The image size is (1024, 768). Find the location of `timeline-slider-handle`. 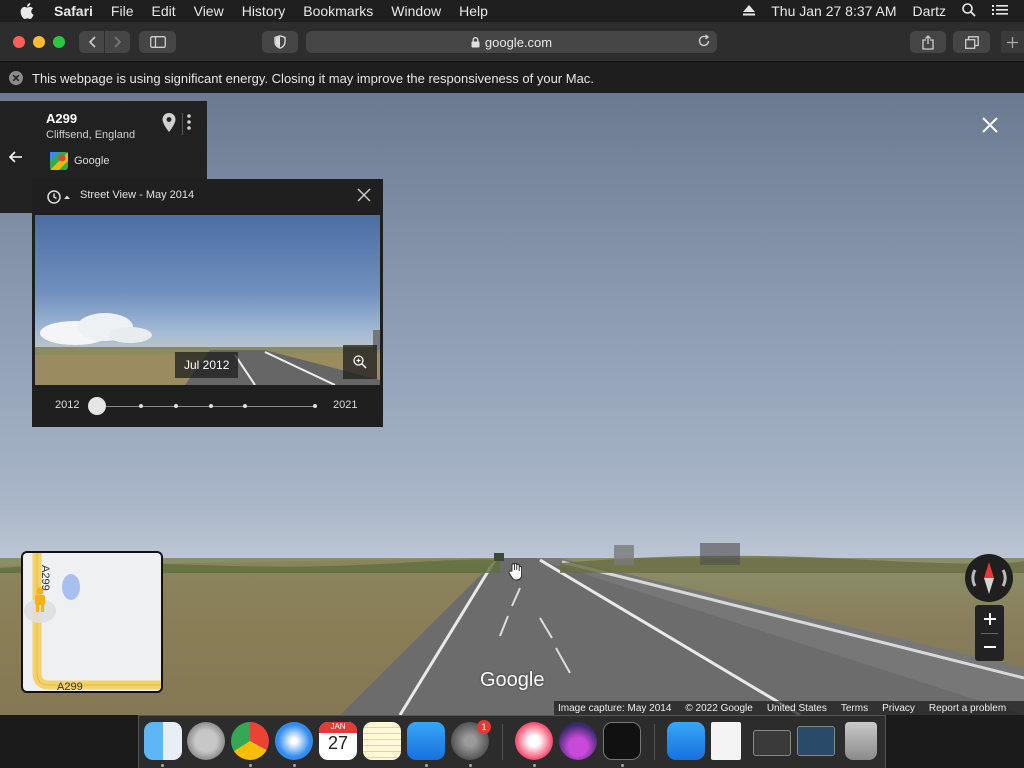

timeline-slider-handle is located at coordinates (97, 406).